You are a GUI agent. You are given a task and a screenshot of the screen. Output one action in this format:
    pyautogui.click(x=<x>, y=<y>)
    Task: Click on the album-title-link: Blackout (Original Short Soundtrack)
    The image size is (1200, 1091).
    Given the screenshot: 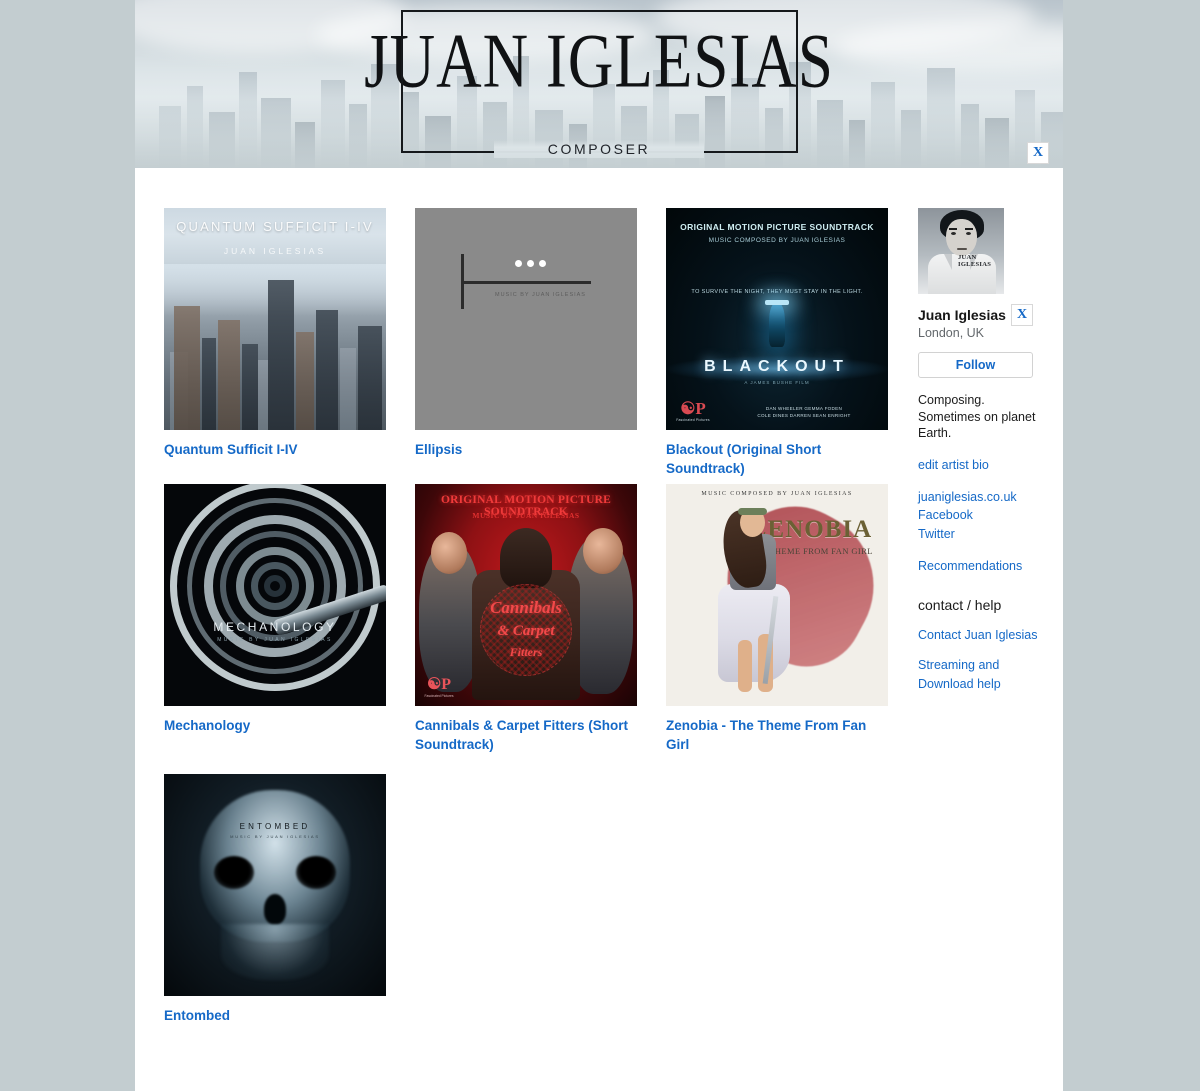 What is the action you would take?
    pyautogui.click(x=777, y=459)
    